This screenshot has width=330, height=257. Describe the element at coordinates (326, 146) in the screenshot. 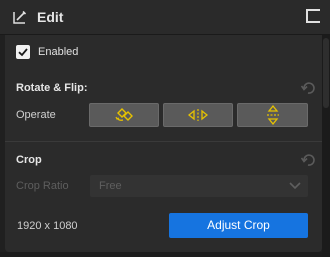

I see `scrollbar` at that location.